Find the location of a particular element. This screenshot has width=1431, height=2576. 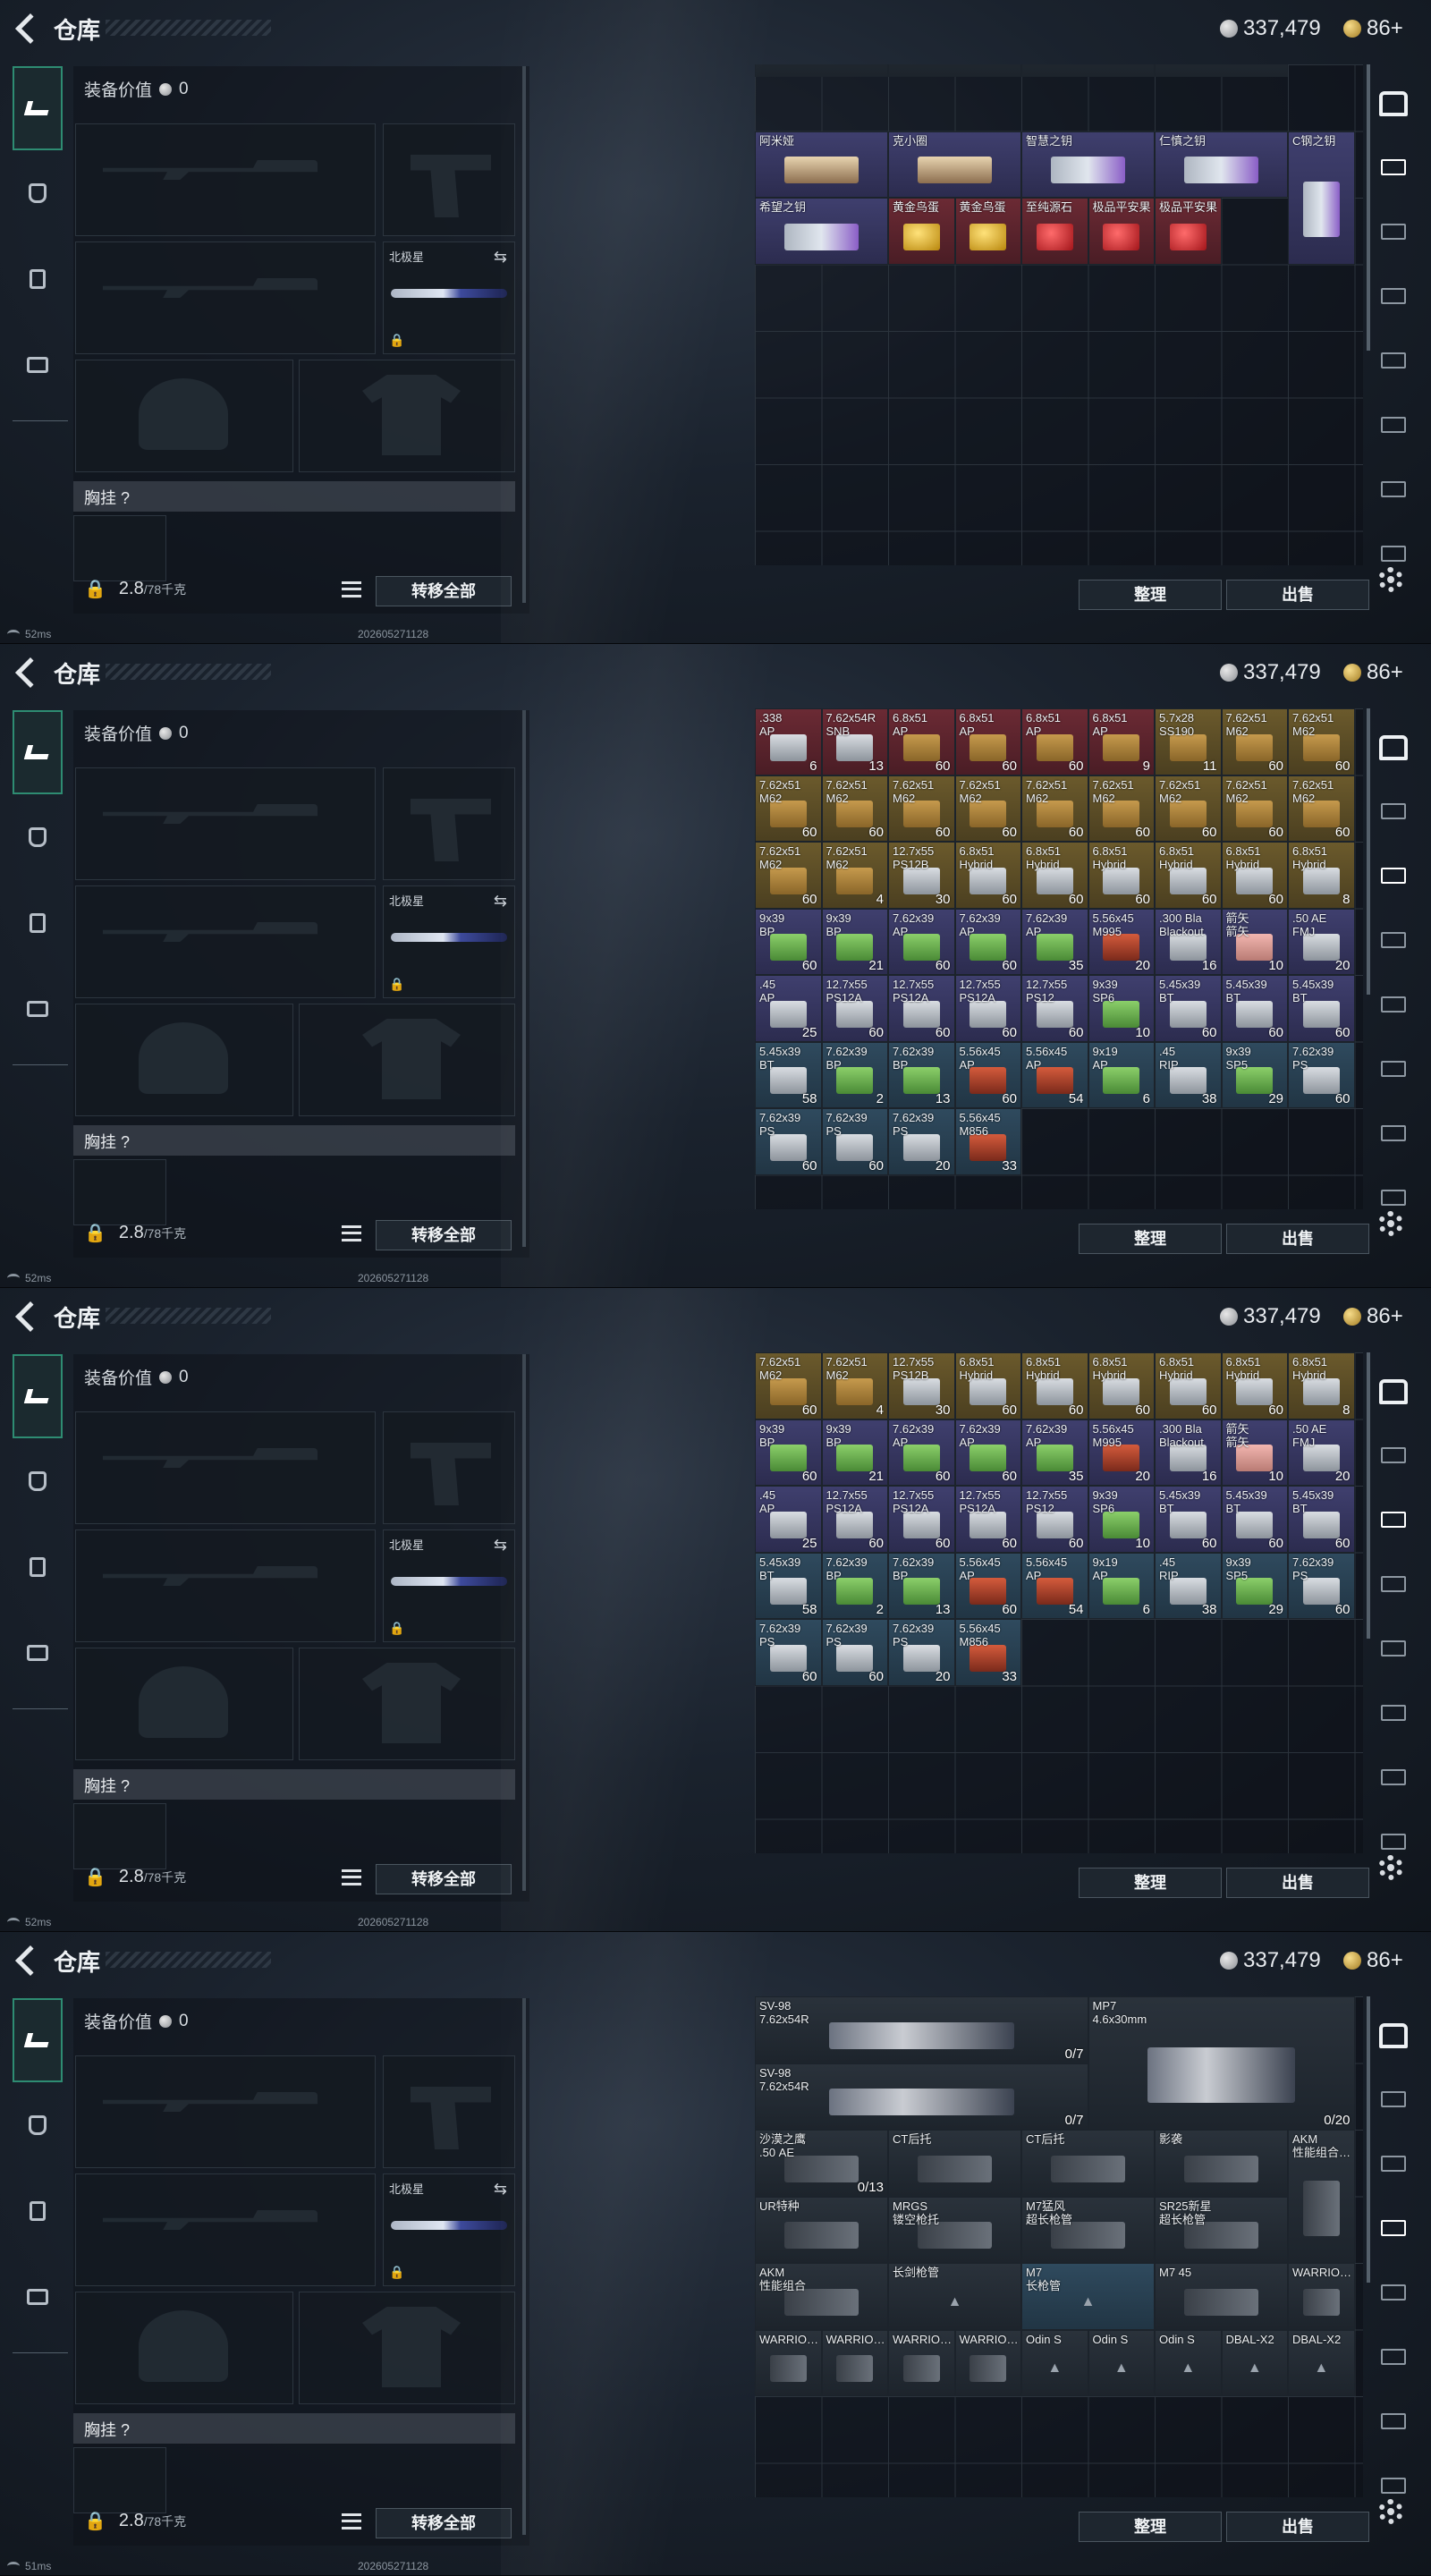

stash-item: M7猛风 超长枪管 is located at coordinates (1088, 2229).